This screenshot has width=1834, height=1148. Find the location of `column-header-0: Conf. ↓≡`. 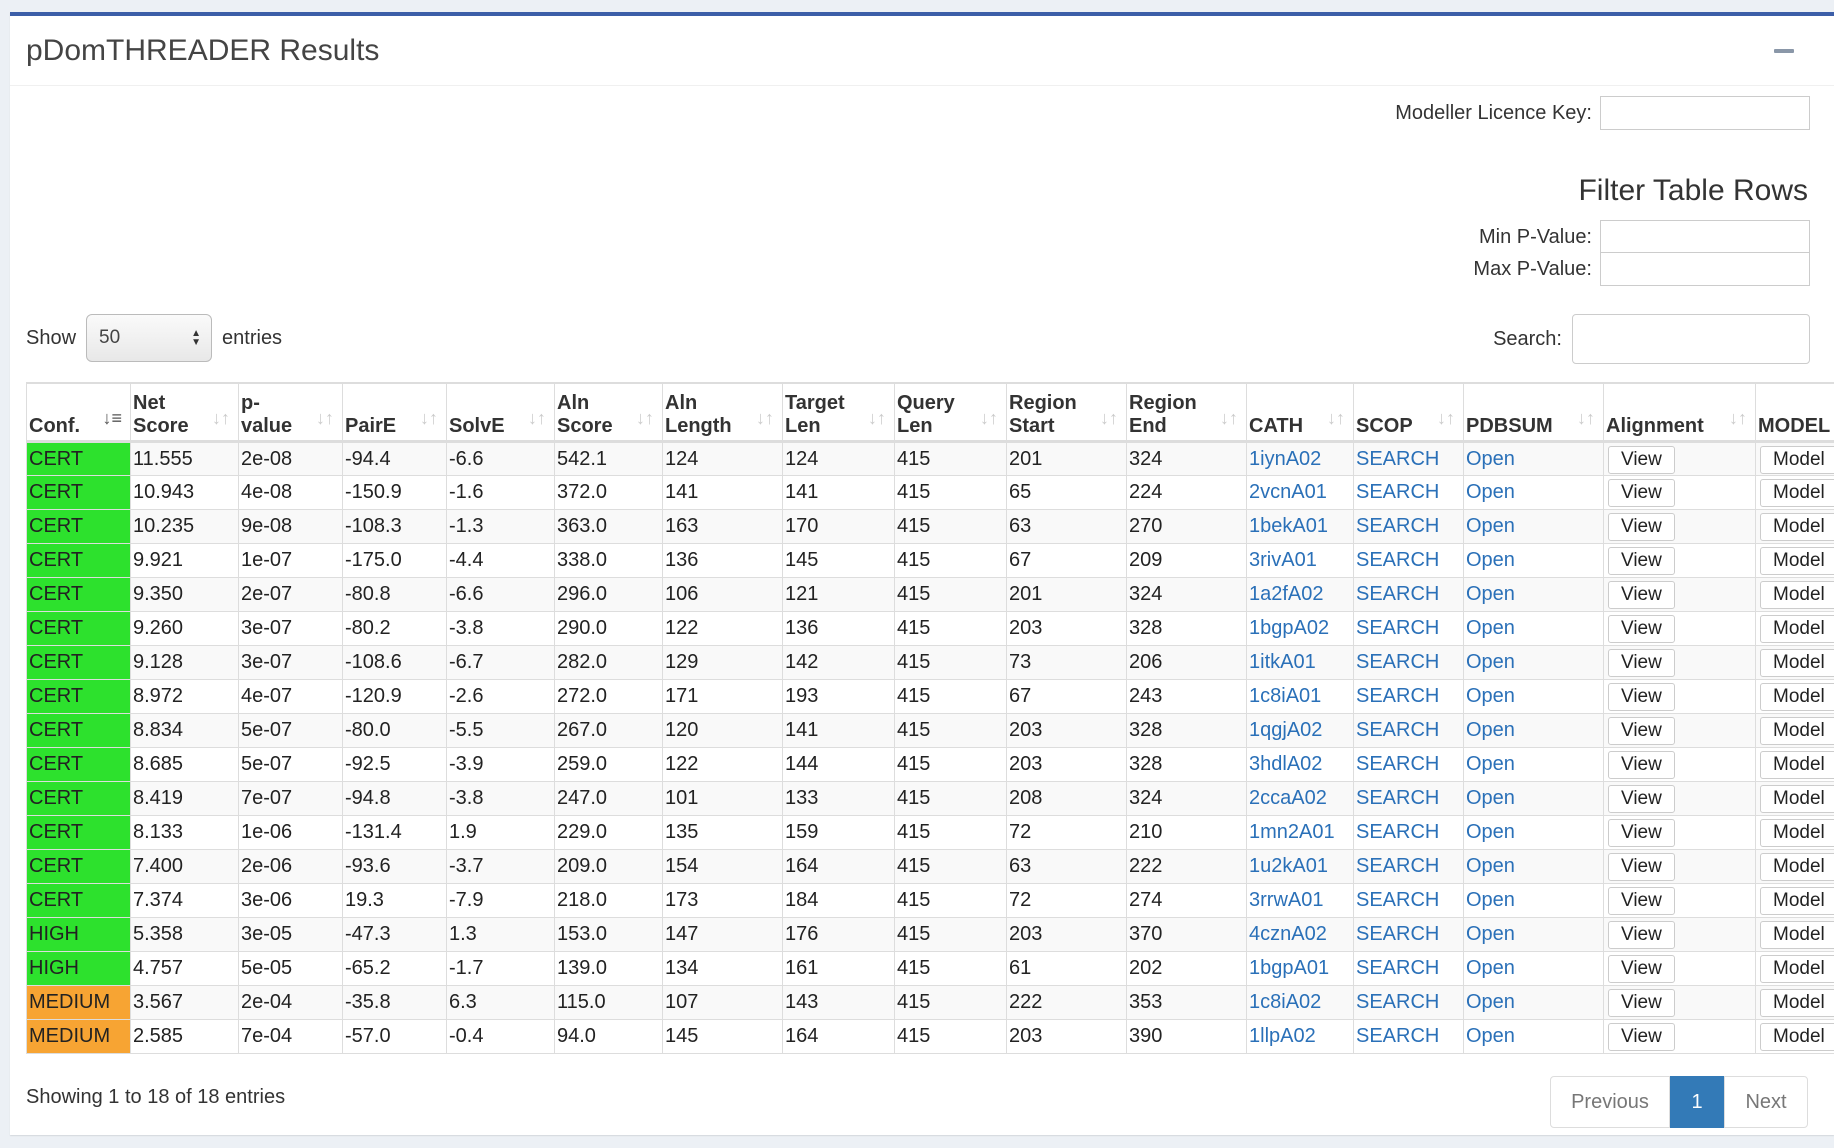

column-header-0: Conf. ↓≡ is located at coordinates (78, 412).